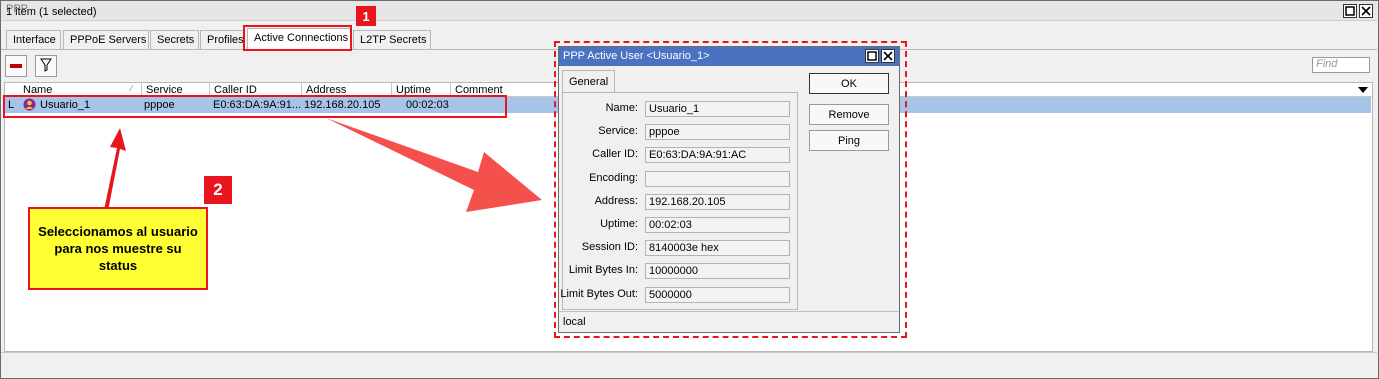 Image resolution: width=1379 pixels, height=379 pixels. I want to click on limit-bytes-out-field: 5000000, so click(717, 295).